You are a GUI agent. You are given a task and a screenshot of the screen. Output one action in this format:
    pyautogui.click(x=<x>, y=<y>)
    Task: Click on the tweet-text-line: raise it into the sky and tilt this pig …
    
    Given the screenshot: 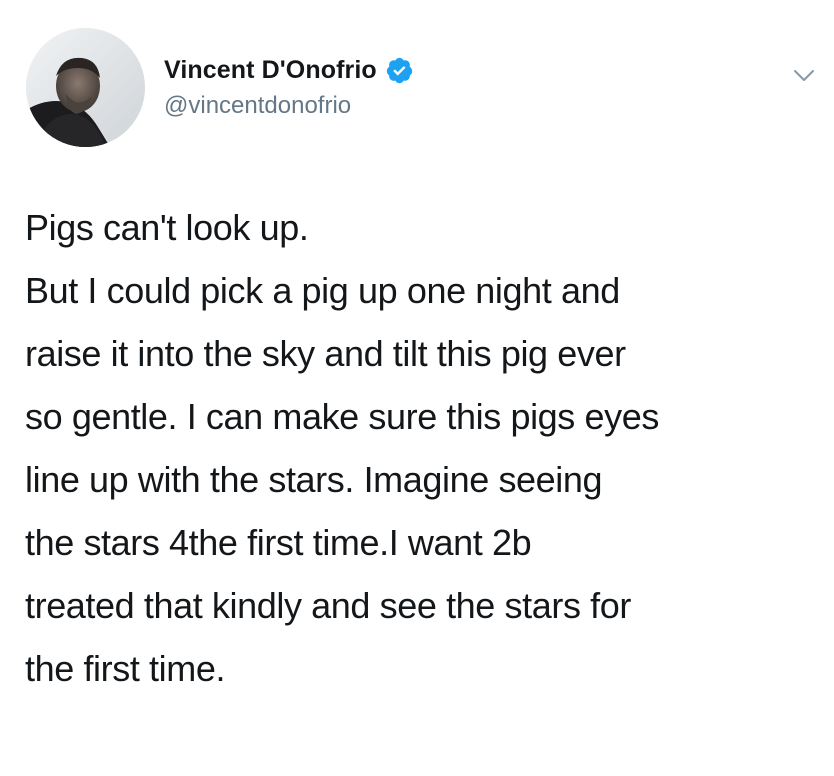 What is the action you would take?
    pyautogui.click(x=325, y=353)
    